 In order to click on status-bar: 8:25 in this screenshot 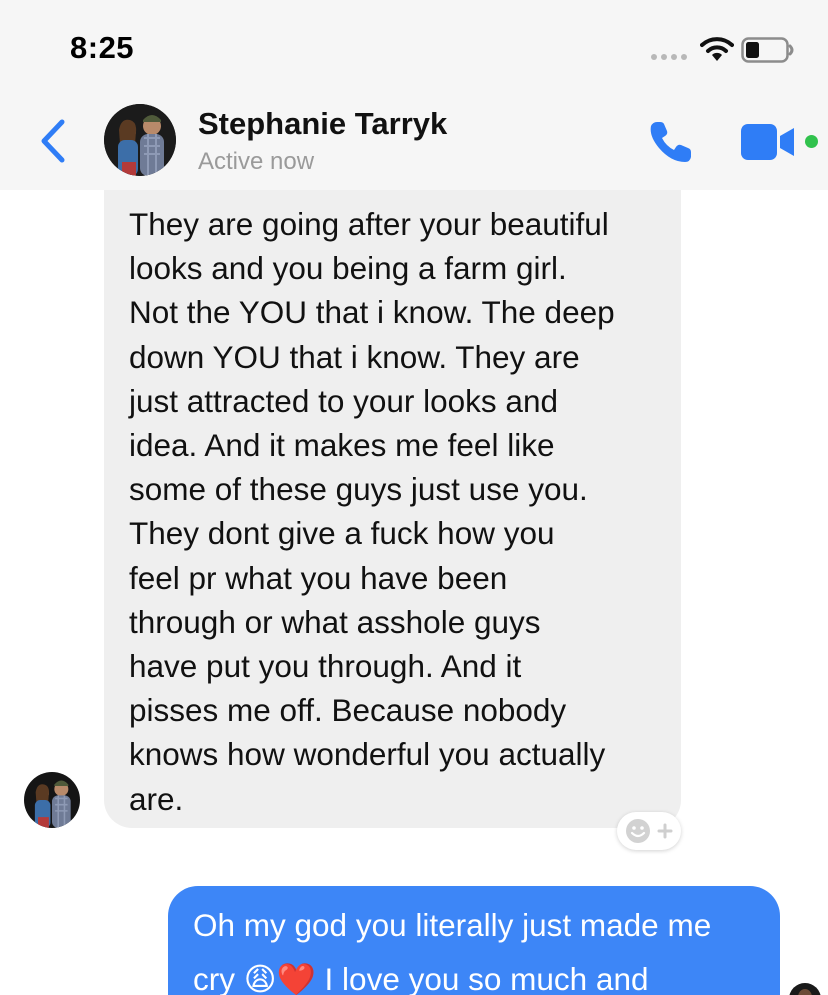, I will do `click(414, 46)`.